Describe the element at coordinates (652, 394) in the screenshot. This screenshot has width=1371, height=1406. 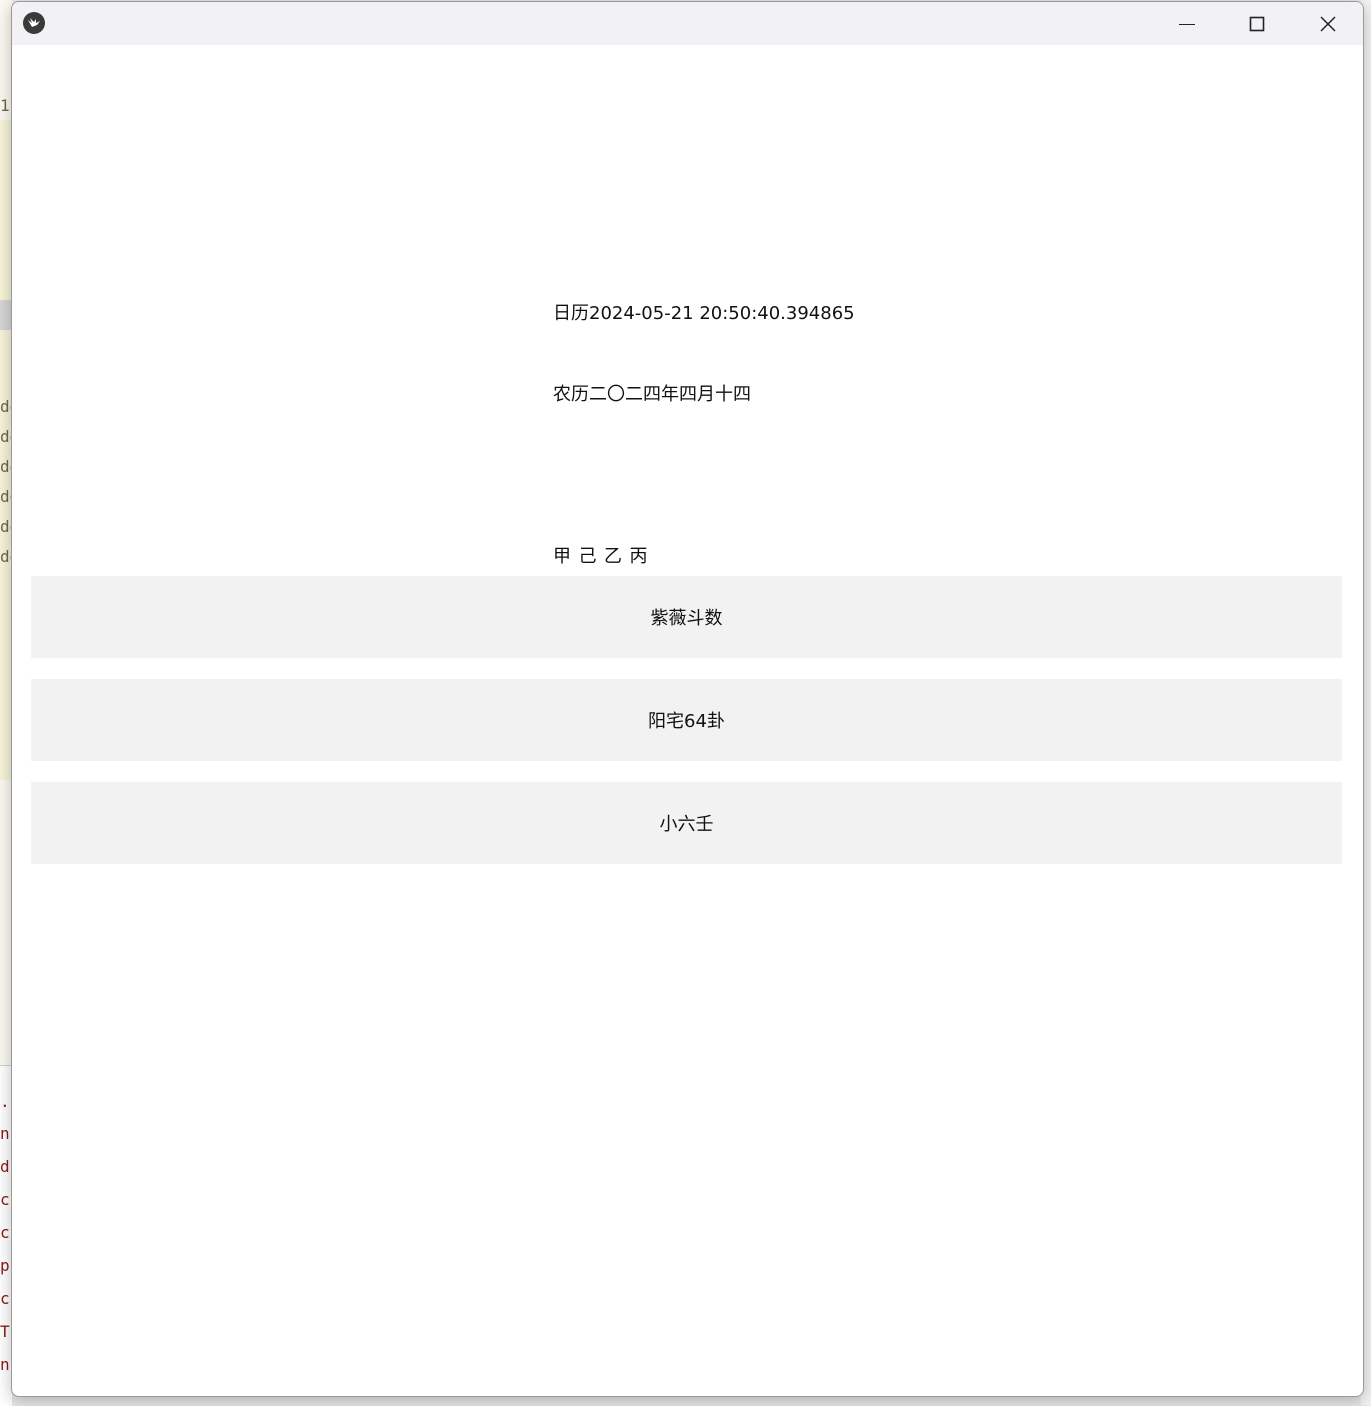
I see `lunar-date-line: 农历二〇二四年四月十四` at that location.